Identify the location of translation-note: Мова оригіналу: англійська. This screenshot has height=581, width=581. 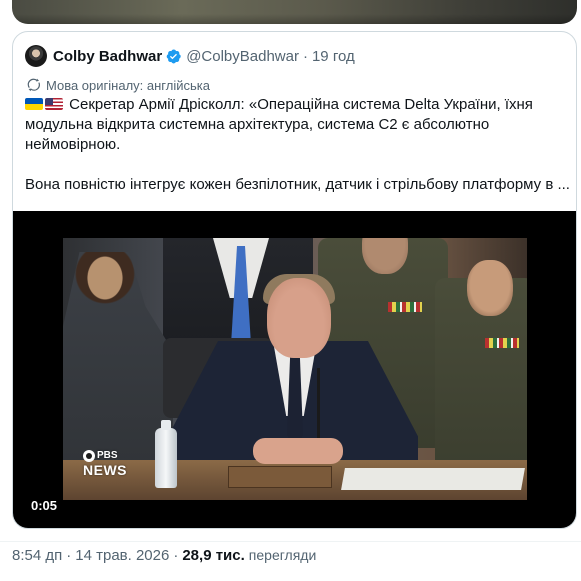
(118, 85).